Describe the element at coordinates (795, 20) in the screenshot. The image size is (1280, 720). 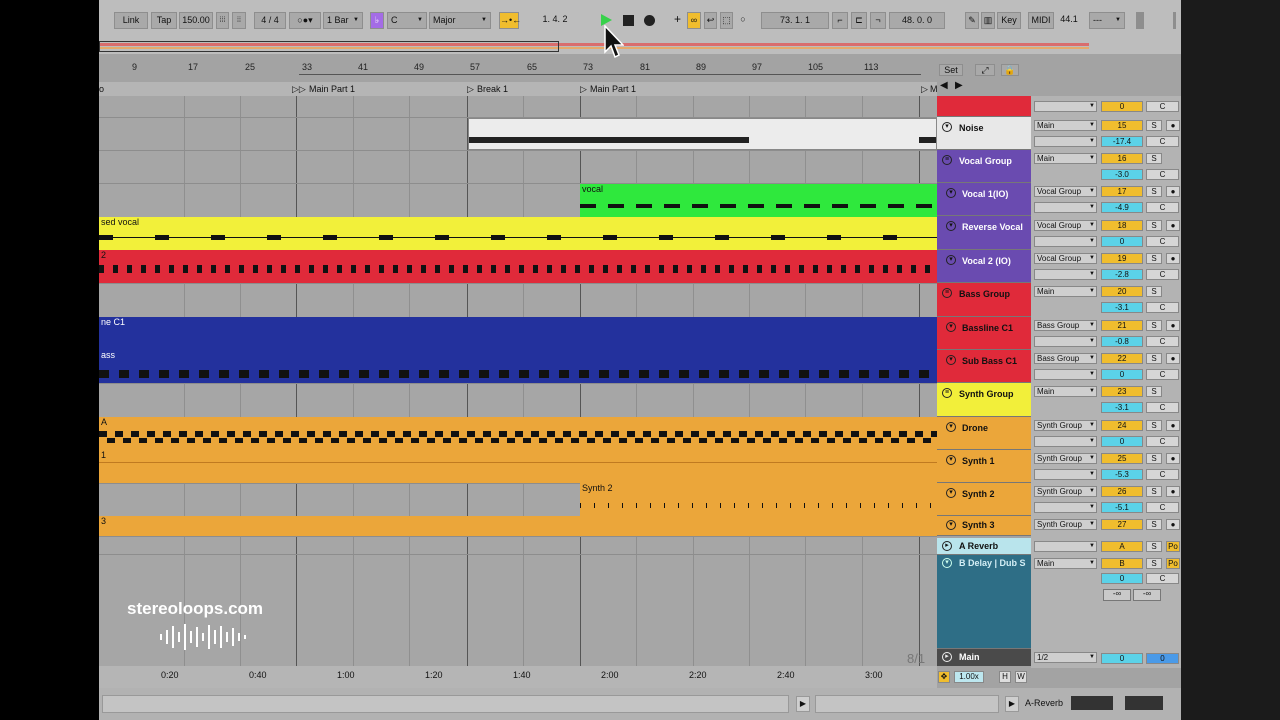
I see `loop-start-field: 73. 1. 1` at that location.